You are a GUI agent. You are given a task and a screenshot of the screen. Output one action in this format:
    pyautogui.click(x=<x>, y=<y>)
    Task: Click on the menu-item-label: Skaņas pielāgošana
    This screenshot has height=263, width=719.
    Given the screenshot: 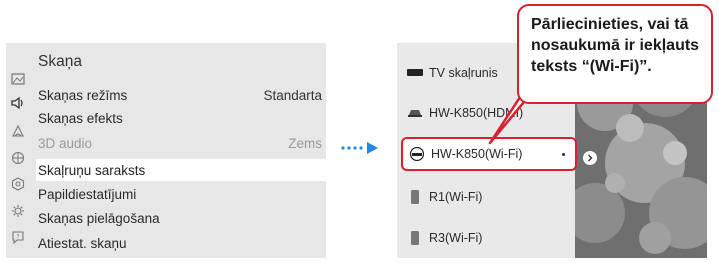 What is the action you would take?
    pyautogui.click(x=99, y=218)
    